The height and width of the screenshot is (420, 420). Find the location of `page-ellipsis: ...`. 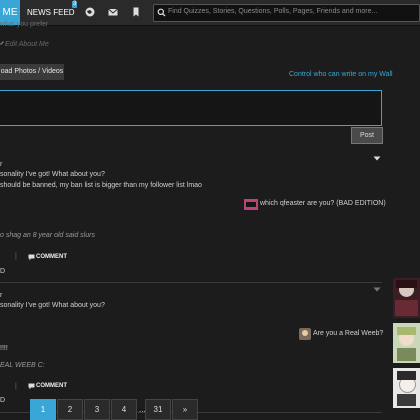

page-ellipsis: ... is located at coordinates (142, 409).